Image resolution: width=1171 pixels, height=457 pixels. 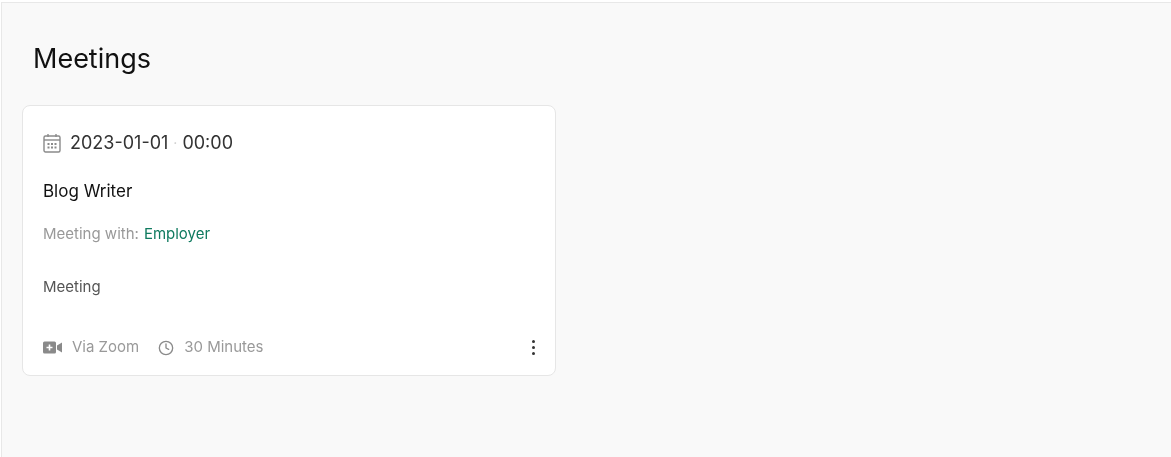 What do you see at coordinates (52, 142) in the screenshot?
I see `calendar-icon` at bounding box center [52, 142].